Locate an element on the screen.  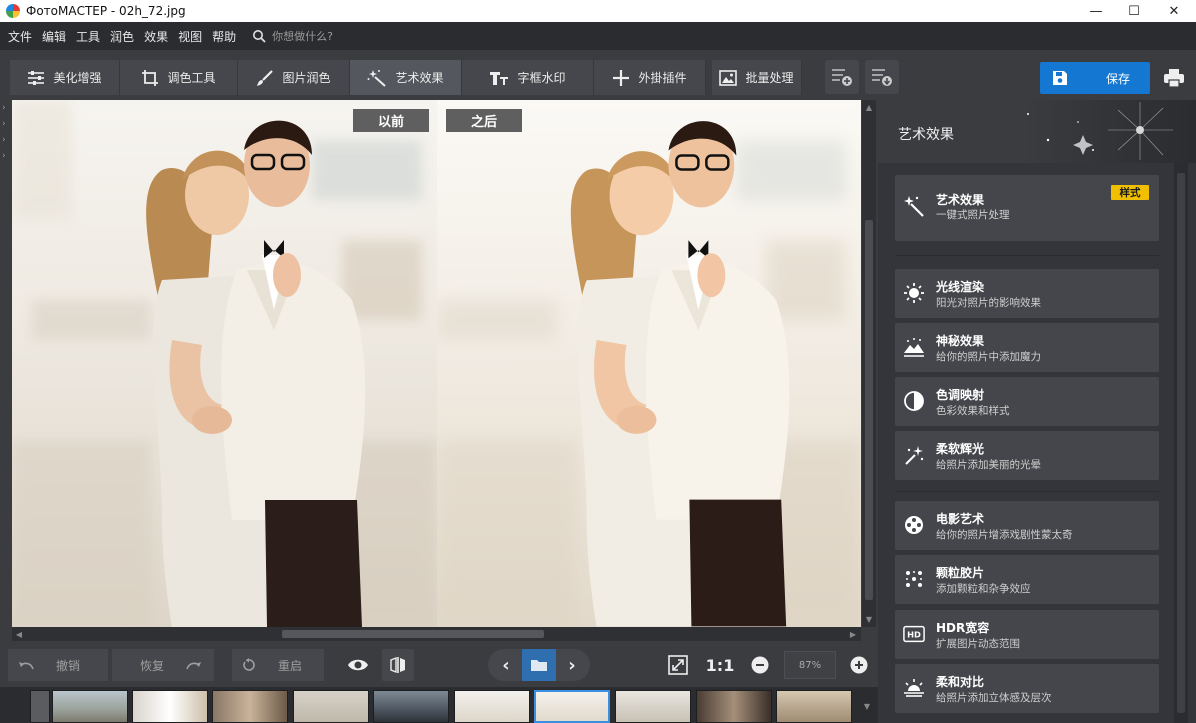
tab-color-tools: 调色工具 is located at coordinates (179, 77).